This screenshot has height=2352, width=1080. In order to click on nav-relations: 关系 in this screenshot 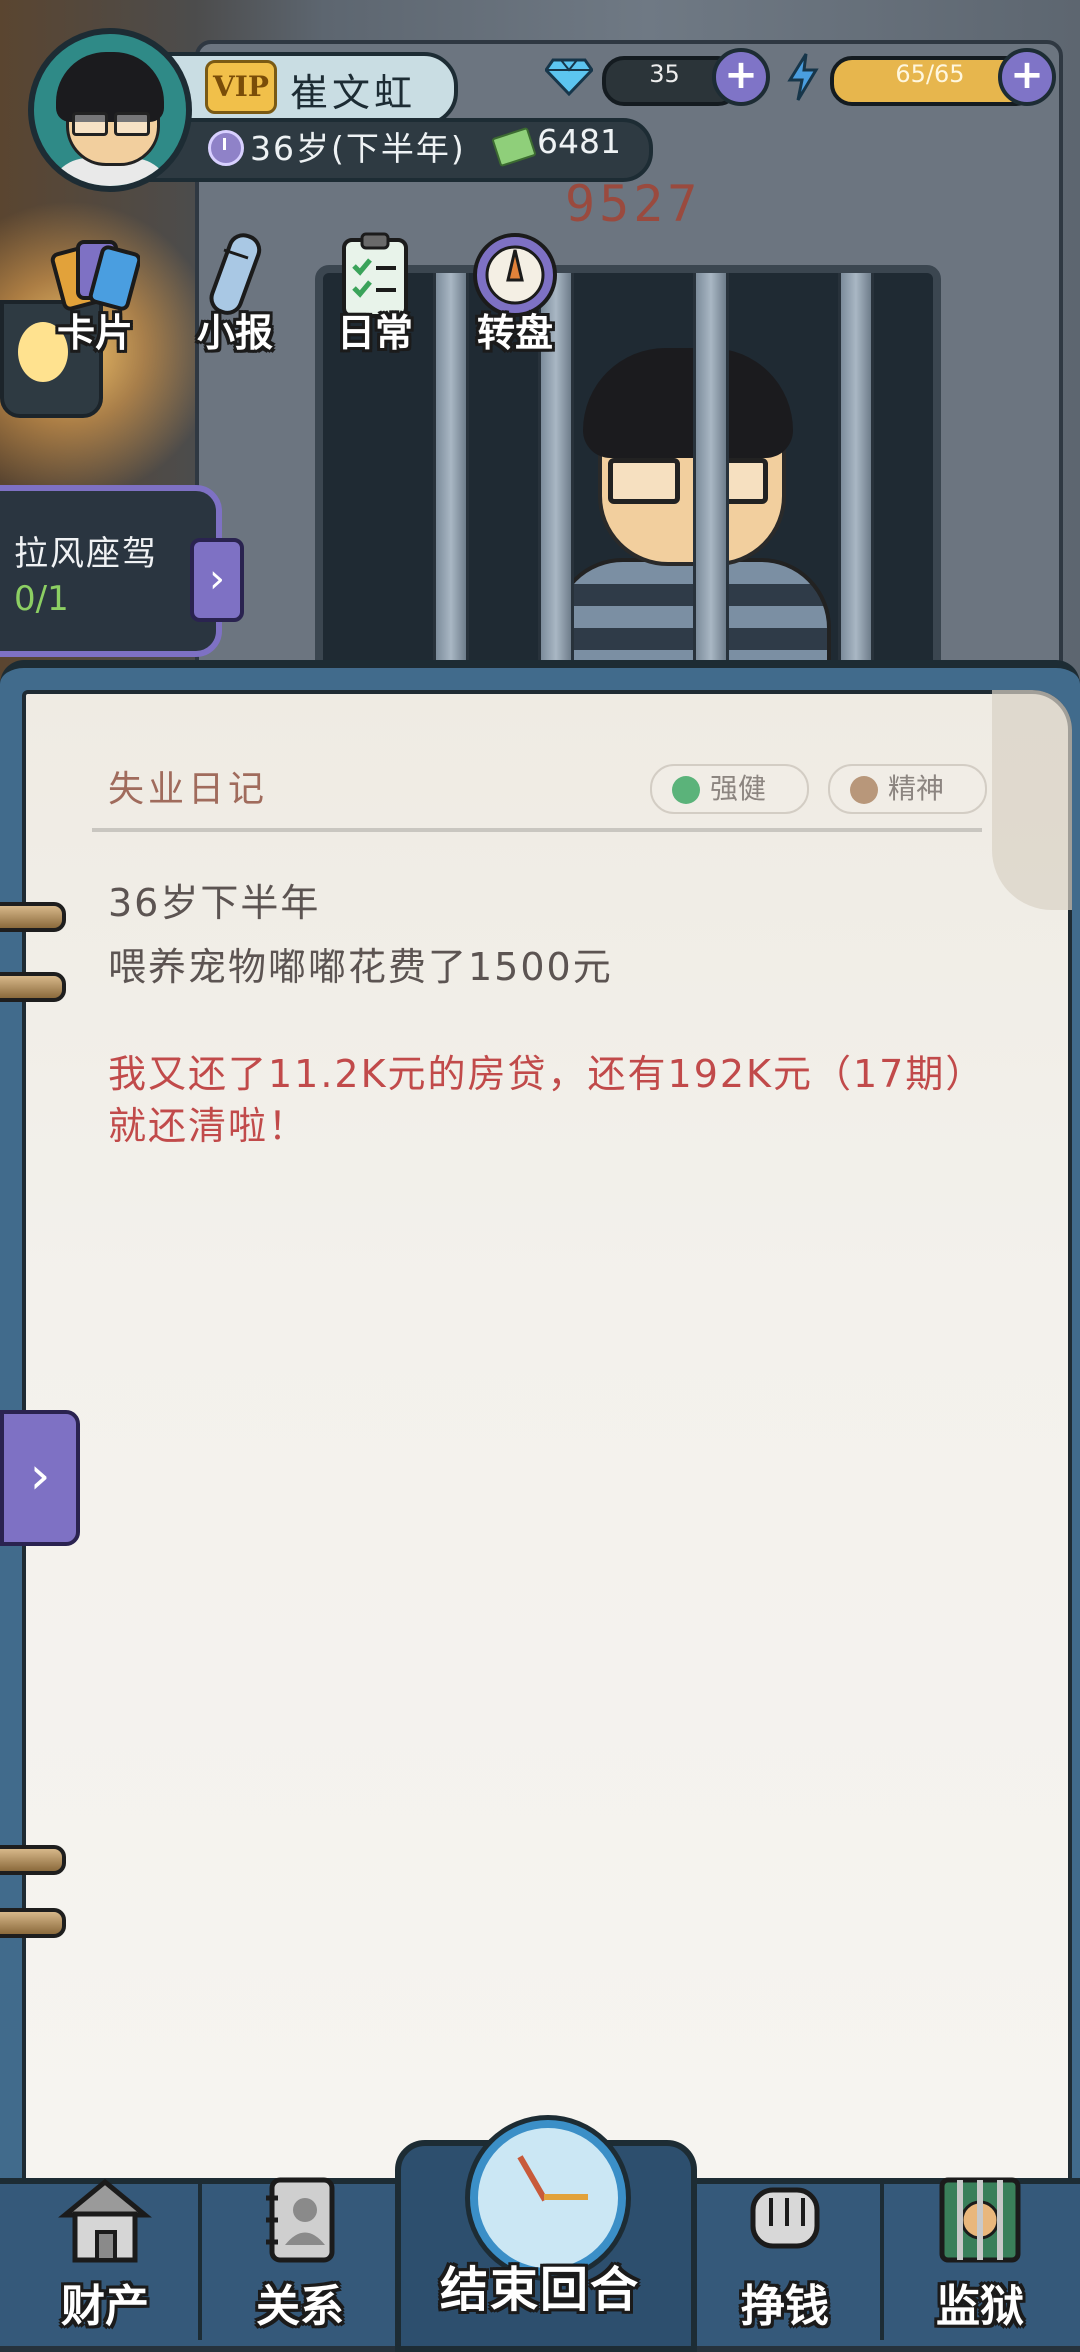, I will do `click(300, 2255)`.